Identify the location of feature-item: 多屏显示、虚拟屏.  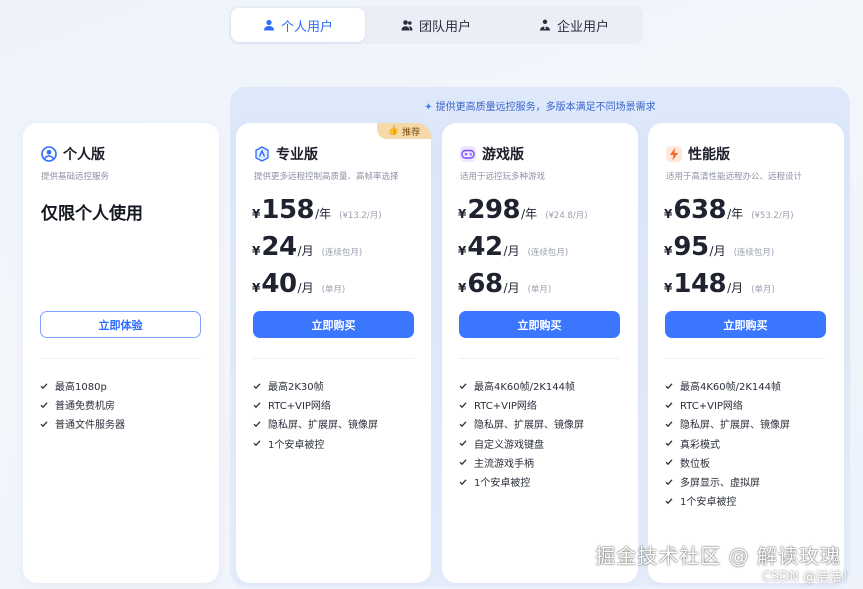
(727, 481).